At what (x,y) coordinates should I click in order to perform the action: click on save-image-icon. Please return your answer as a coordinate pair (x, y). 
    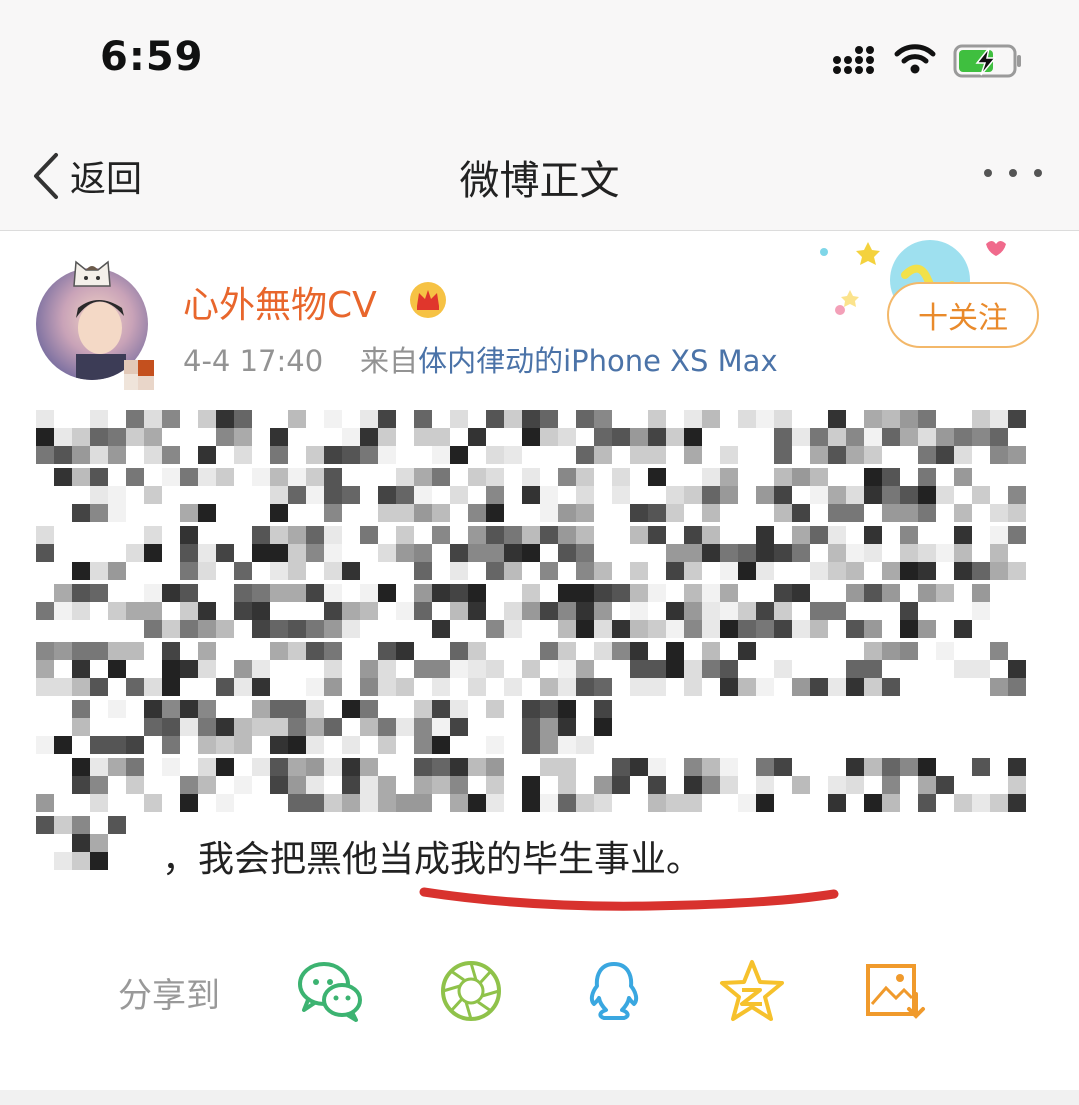
    Looking at the image, I should click on (894, 991).